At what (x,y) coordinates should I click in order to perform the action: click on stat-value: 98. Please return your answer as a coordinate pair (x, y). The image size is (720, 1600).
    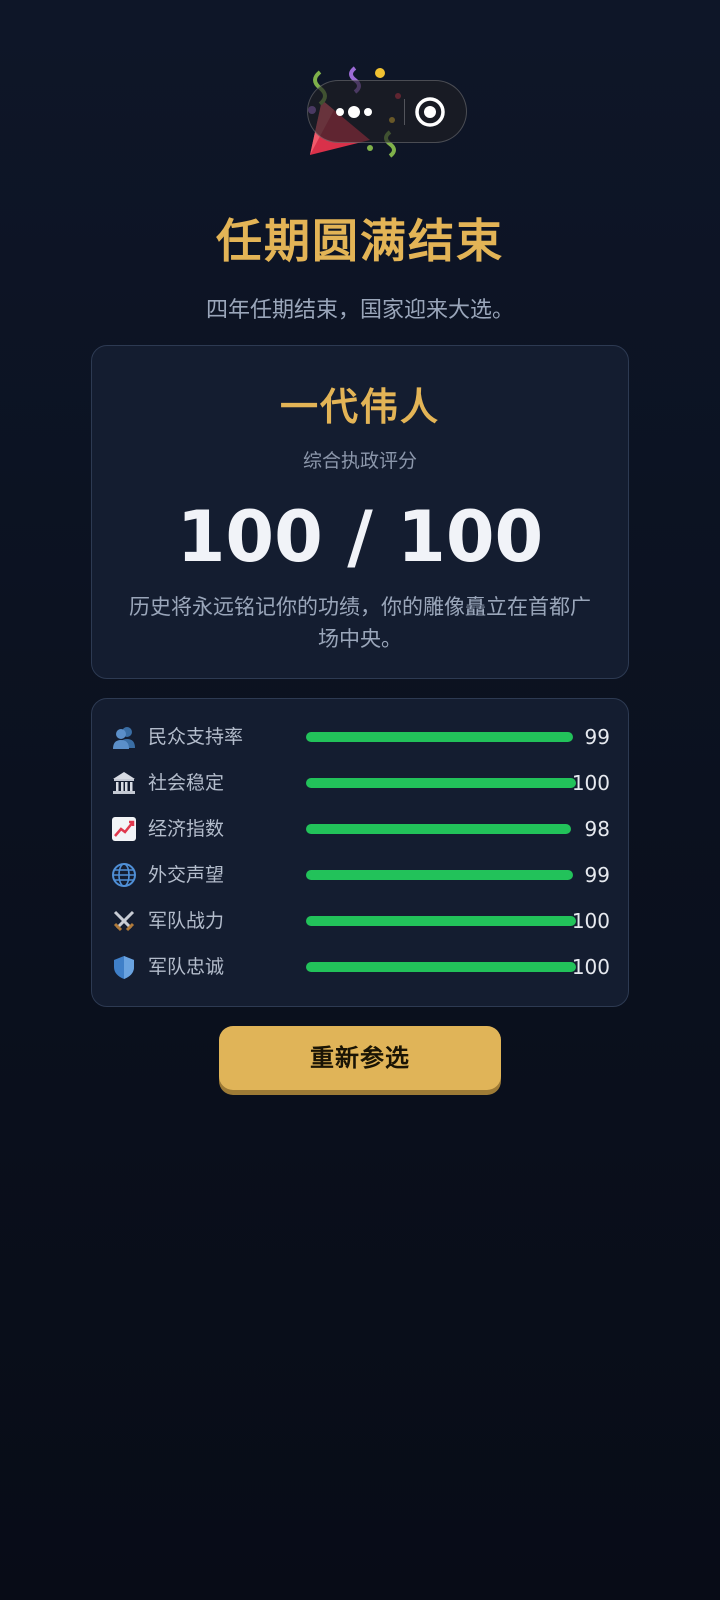
    Looking at the image, I should click on (597, 829).